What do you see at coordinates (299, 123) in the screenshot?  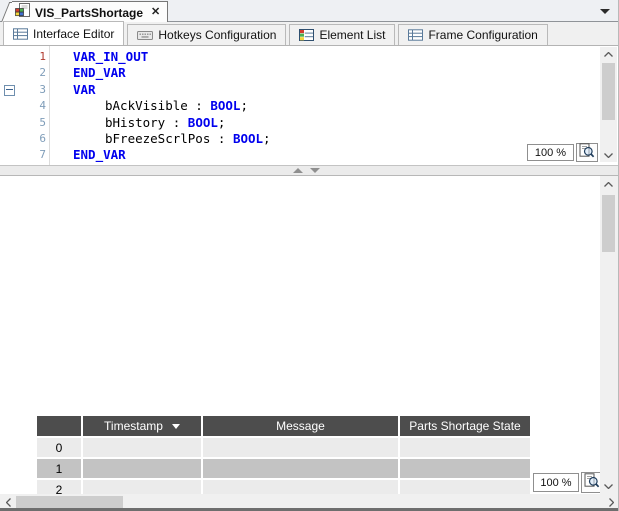 I see `code-line: 5 bHistory : BOOL;` at bounding box center [299, 123].